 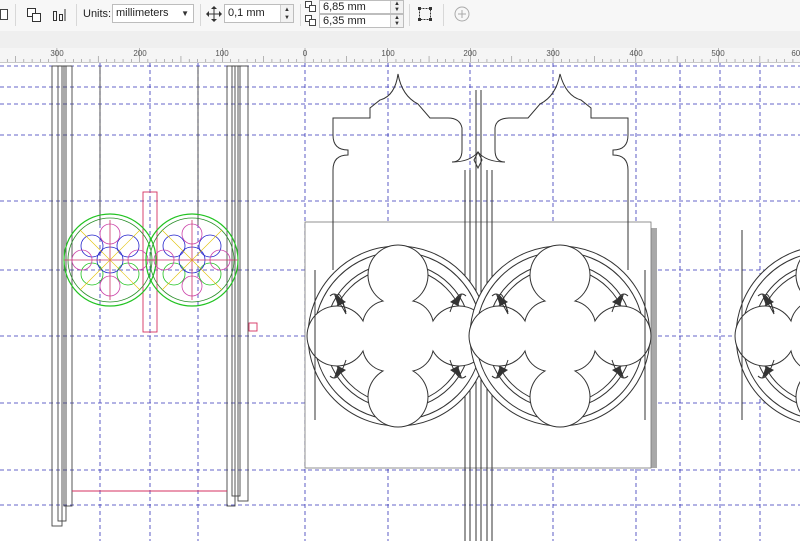 I want to click on bounding-box-button, so click(x=425, y=14).